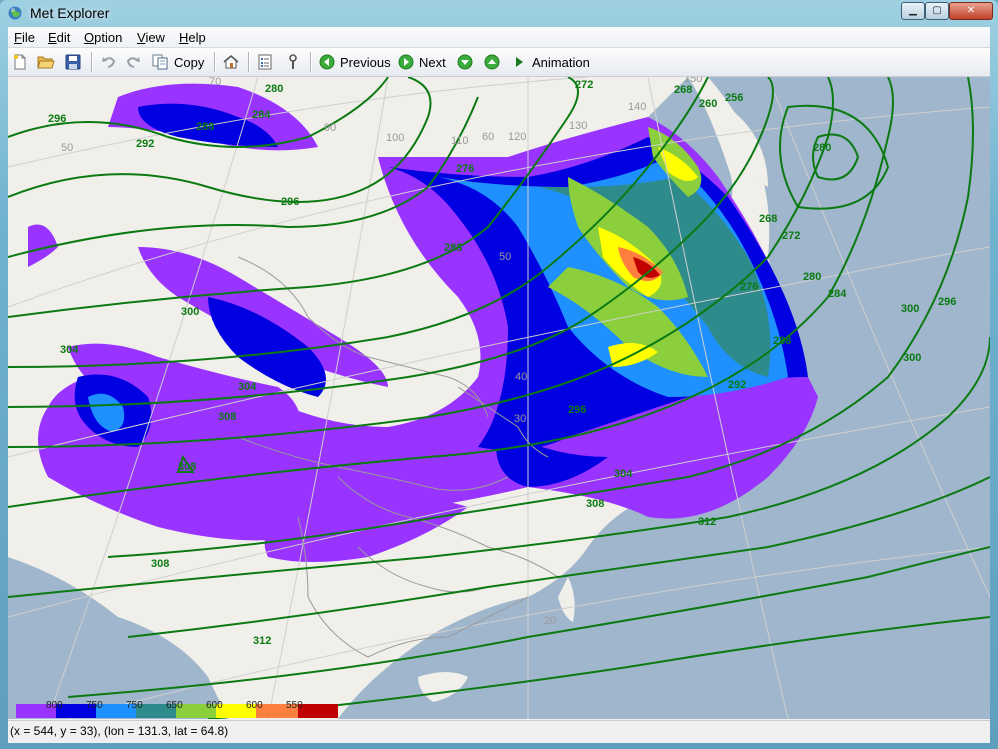 The width and height of the screenshot is (998, 749). Describe the element at coordinates (460, 141) in the screenshot. I see `grid-label: 110` at that location.